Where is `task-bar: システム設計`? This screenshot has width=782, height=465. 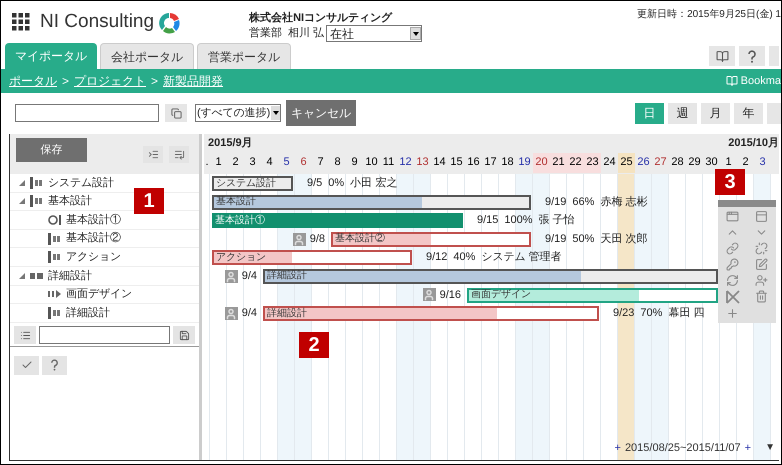
task-bar: システム設計 is located at coordinates (252, 183).